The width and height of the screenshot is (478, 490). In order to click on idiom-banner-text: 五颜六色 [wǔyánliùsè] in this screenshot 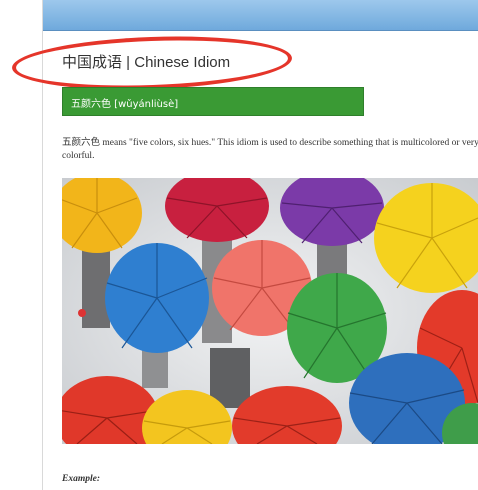, I will do `click(125, 104)`.